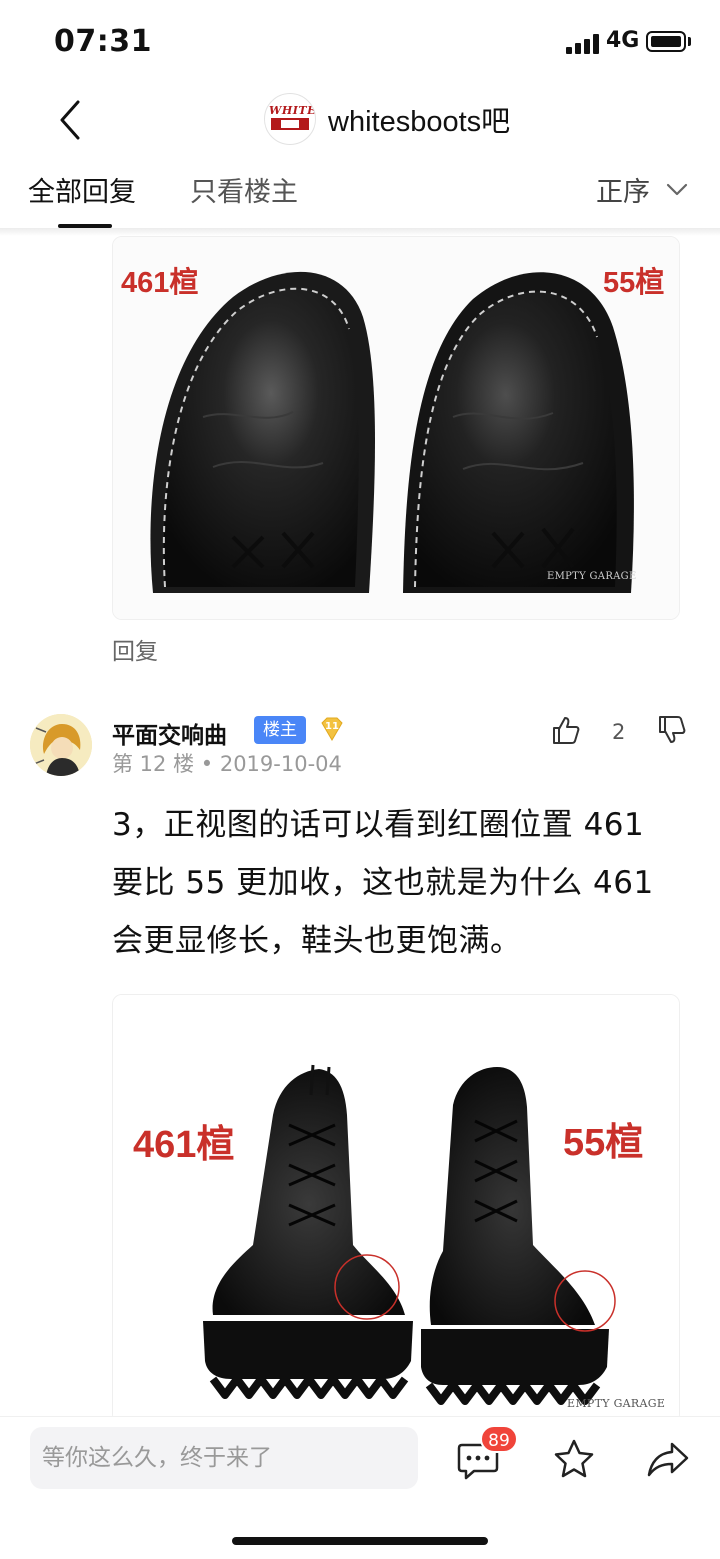  What do you see at coordinates (317, 941) in the screenshot?
I see `comment-line: 会更显修长，鞋头也更饱满。` at bounding box center [317, 941].